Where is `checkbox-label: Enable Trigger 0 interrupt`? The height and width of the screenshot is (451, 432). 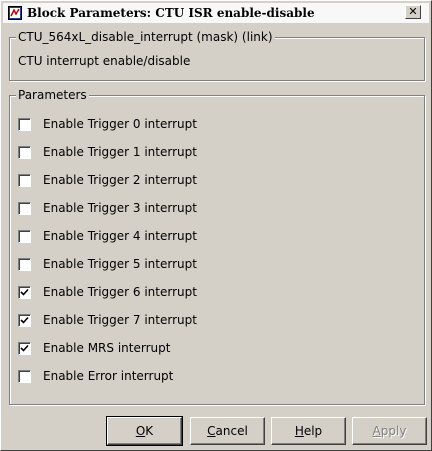
checkbox-label: Enable Trigger 0 interrupt is located at coordinates (120, 124).